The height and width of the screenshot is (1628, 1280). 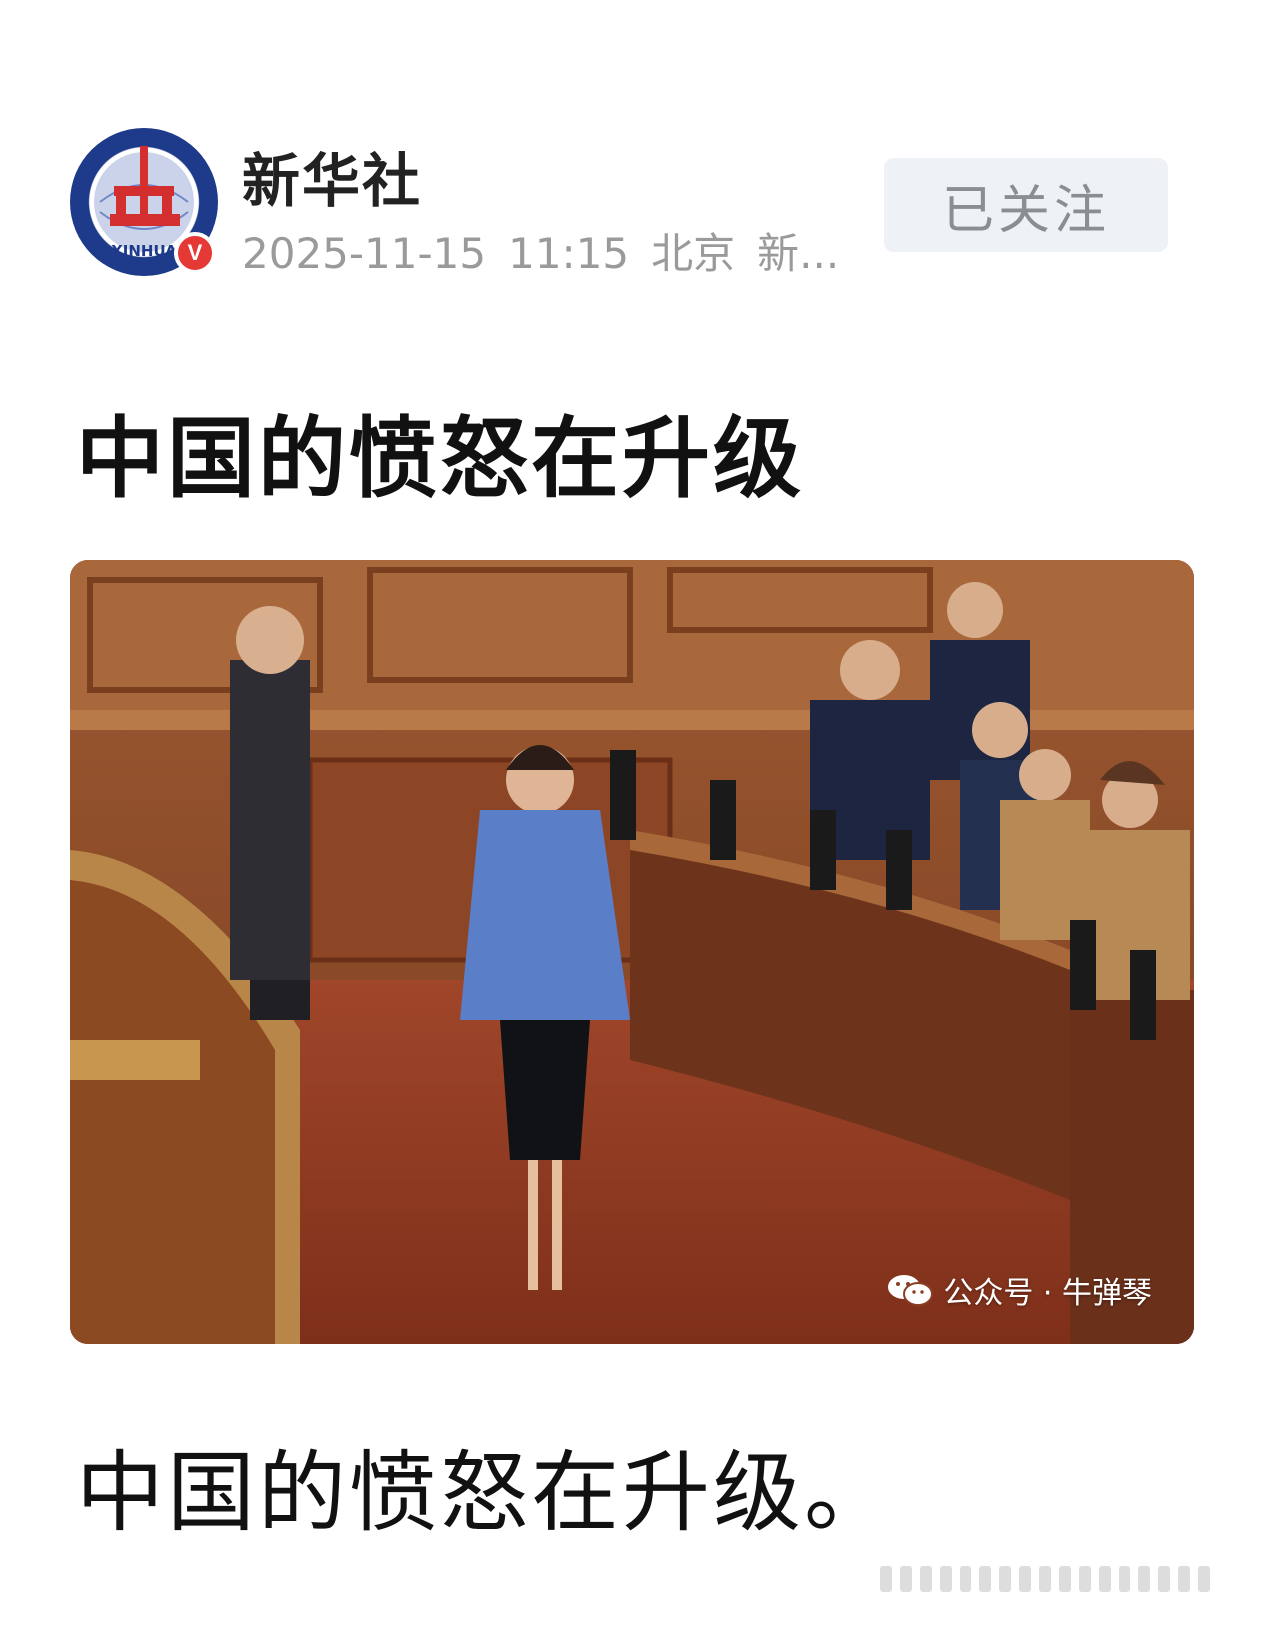 I want to click on svg-text: XINHUA, so click(x=144, y=251).